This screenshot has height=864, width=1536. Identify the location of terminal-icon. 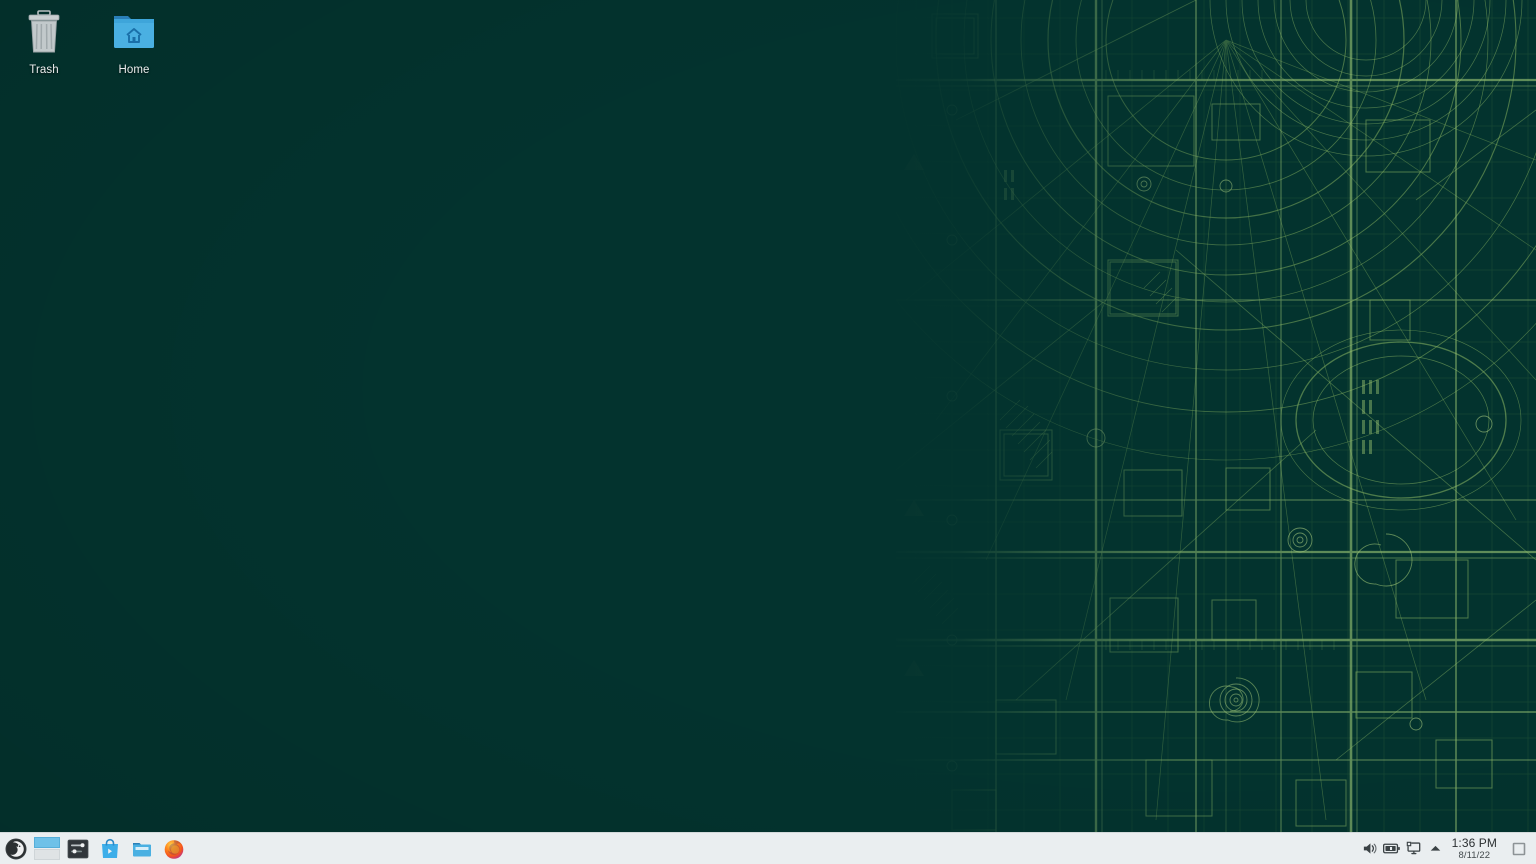
(78, 848).